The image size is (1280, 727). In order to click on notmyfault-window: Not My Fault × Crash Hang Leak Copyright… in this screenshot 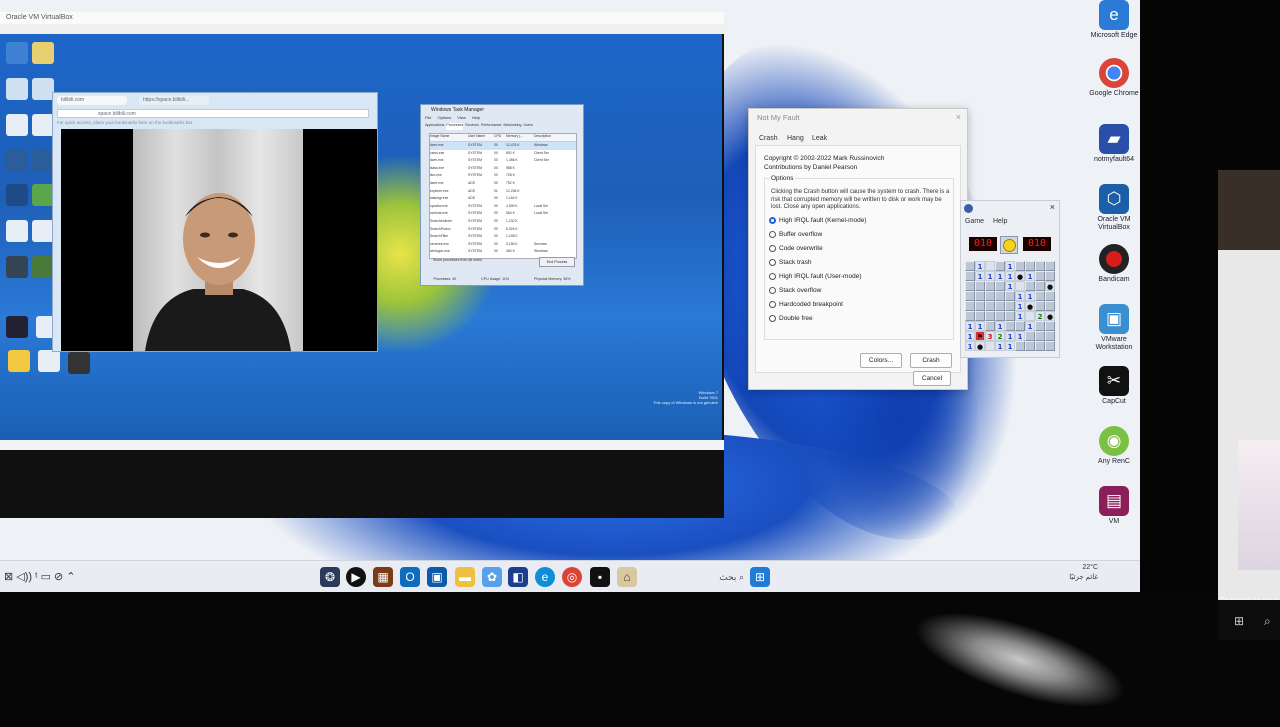, I will do `click(858, 249)`.